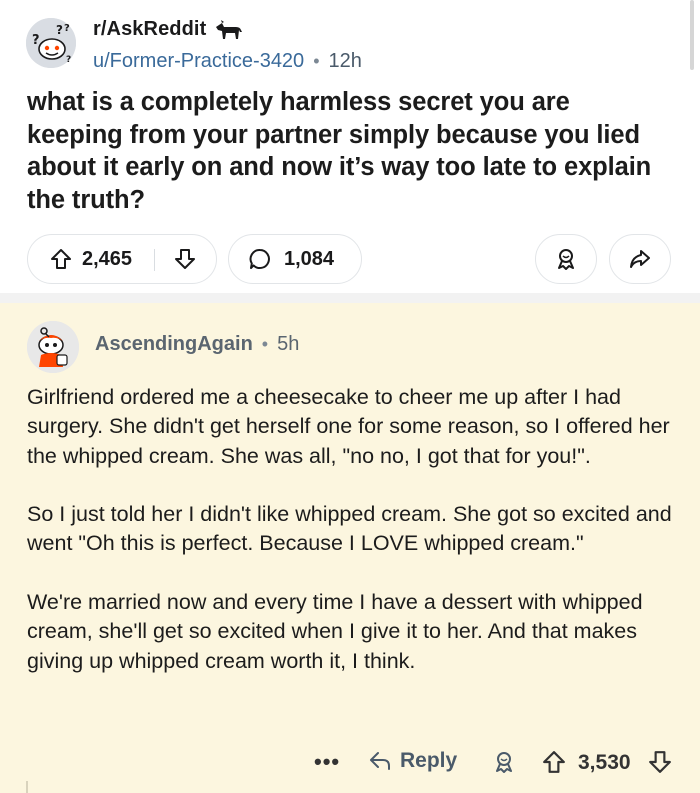 The width and height of the screenshot is (700, 793). Describe the element at coordinates (692, 35) in the screenshot. I see `scrollbar` at that location.